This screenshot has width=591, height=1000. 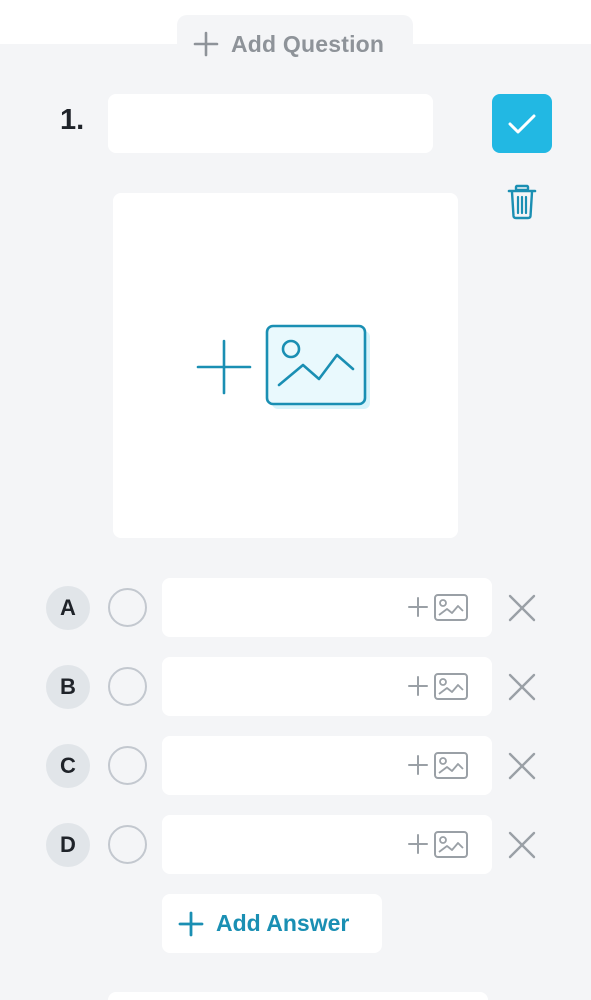 I want to click on question-number: 1., so click(x=72, y=120).